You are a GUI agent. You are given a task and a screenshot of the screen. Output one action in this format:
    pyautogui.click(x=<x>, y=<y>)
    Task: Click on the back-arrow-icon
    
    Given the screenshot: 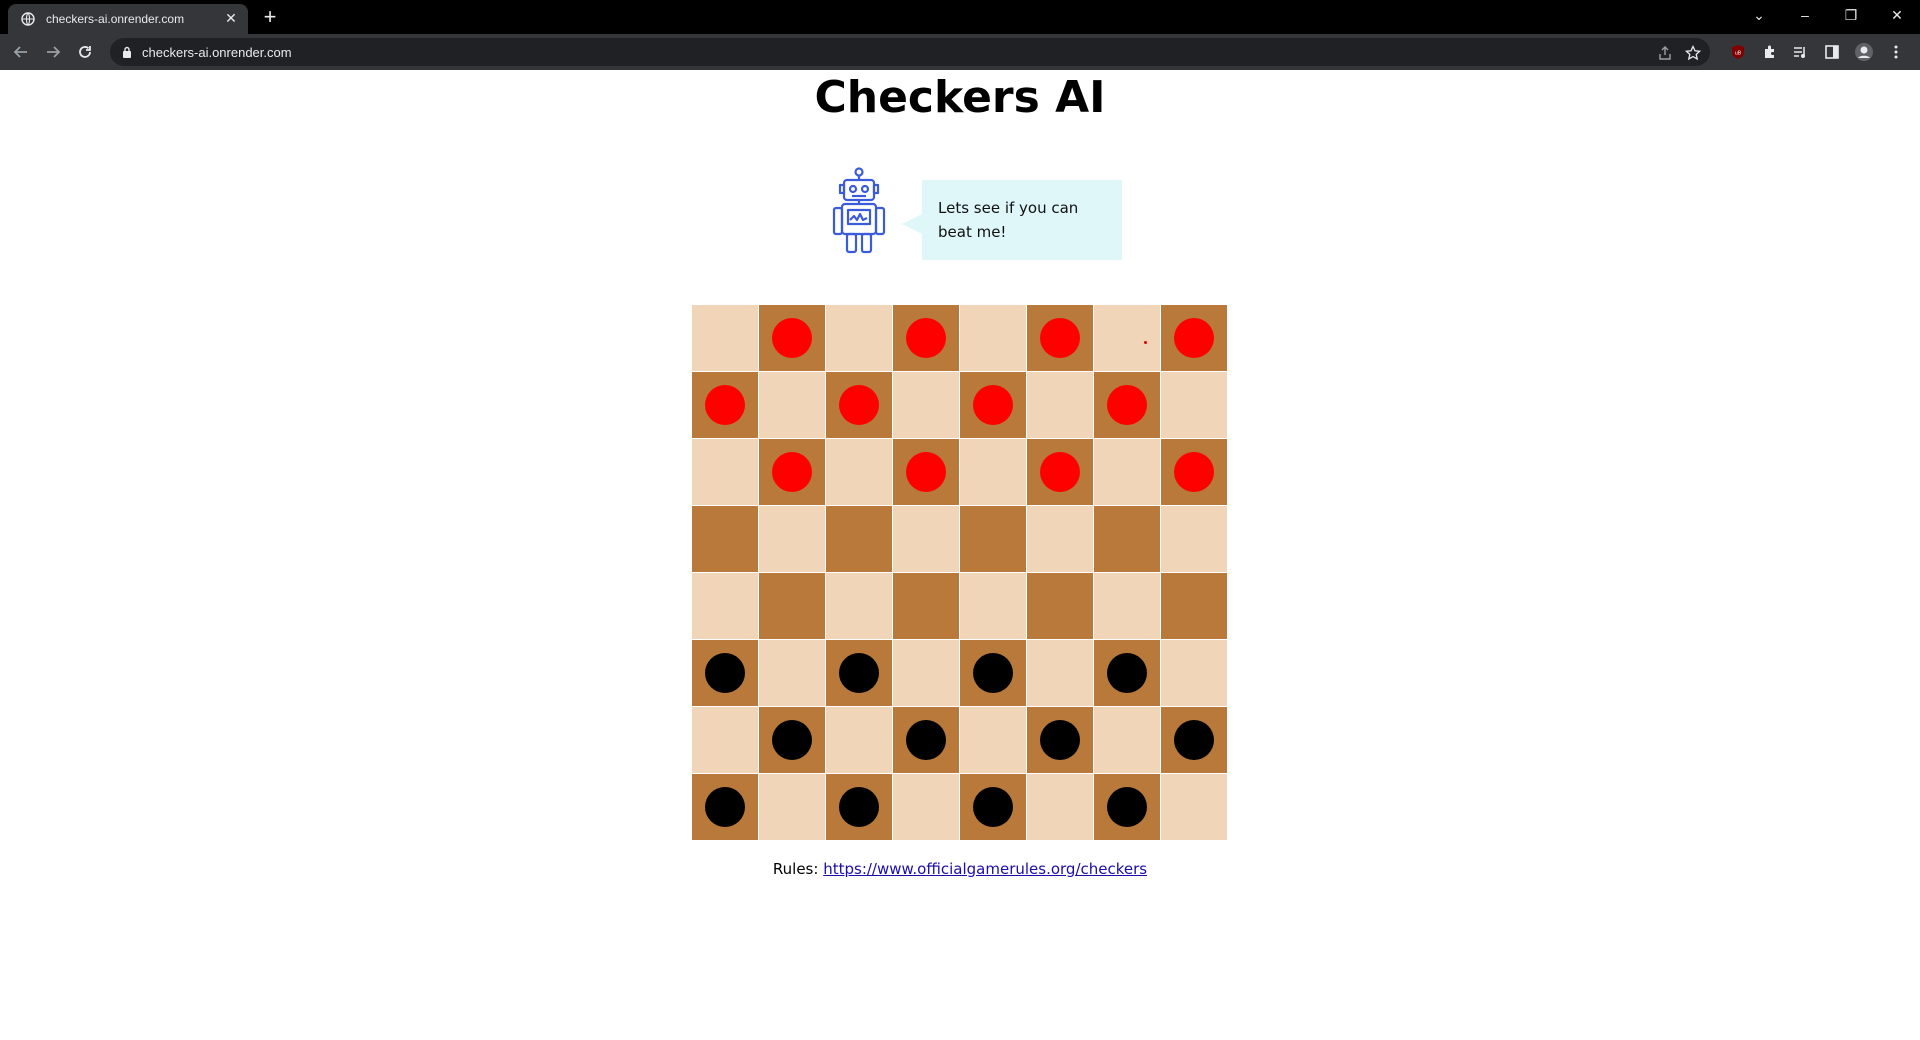 What is the action you would take?
    pyautogui.click(x=21, y=52)
    